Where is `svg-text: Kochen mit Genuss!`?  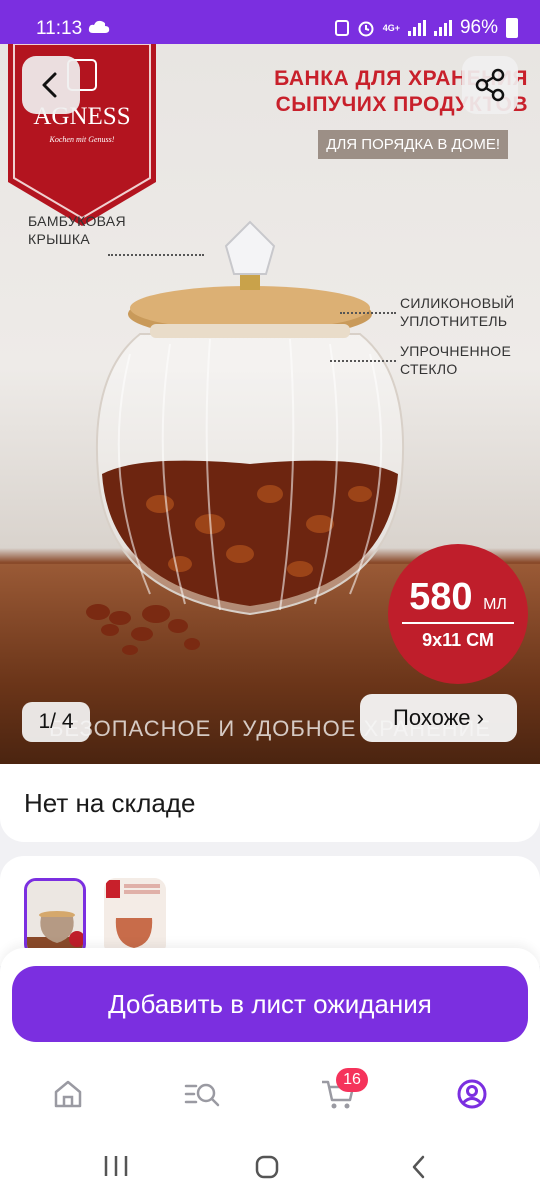
svg-text: Kochen mit Genuss! is located at coordinates (82, 139).